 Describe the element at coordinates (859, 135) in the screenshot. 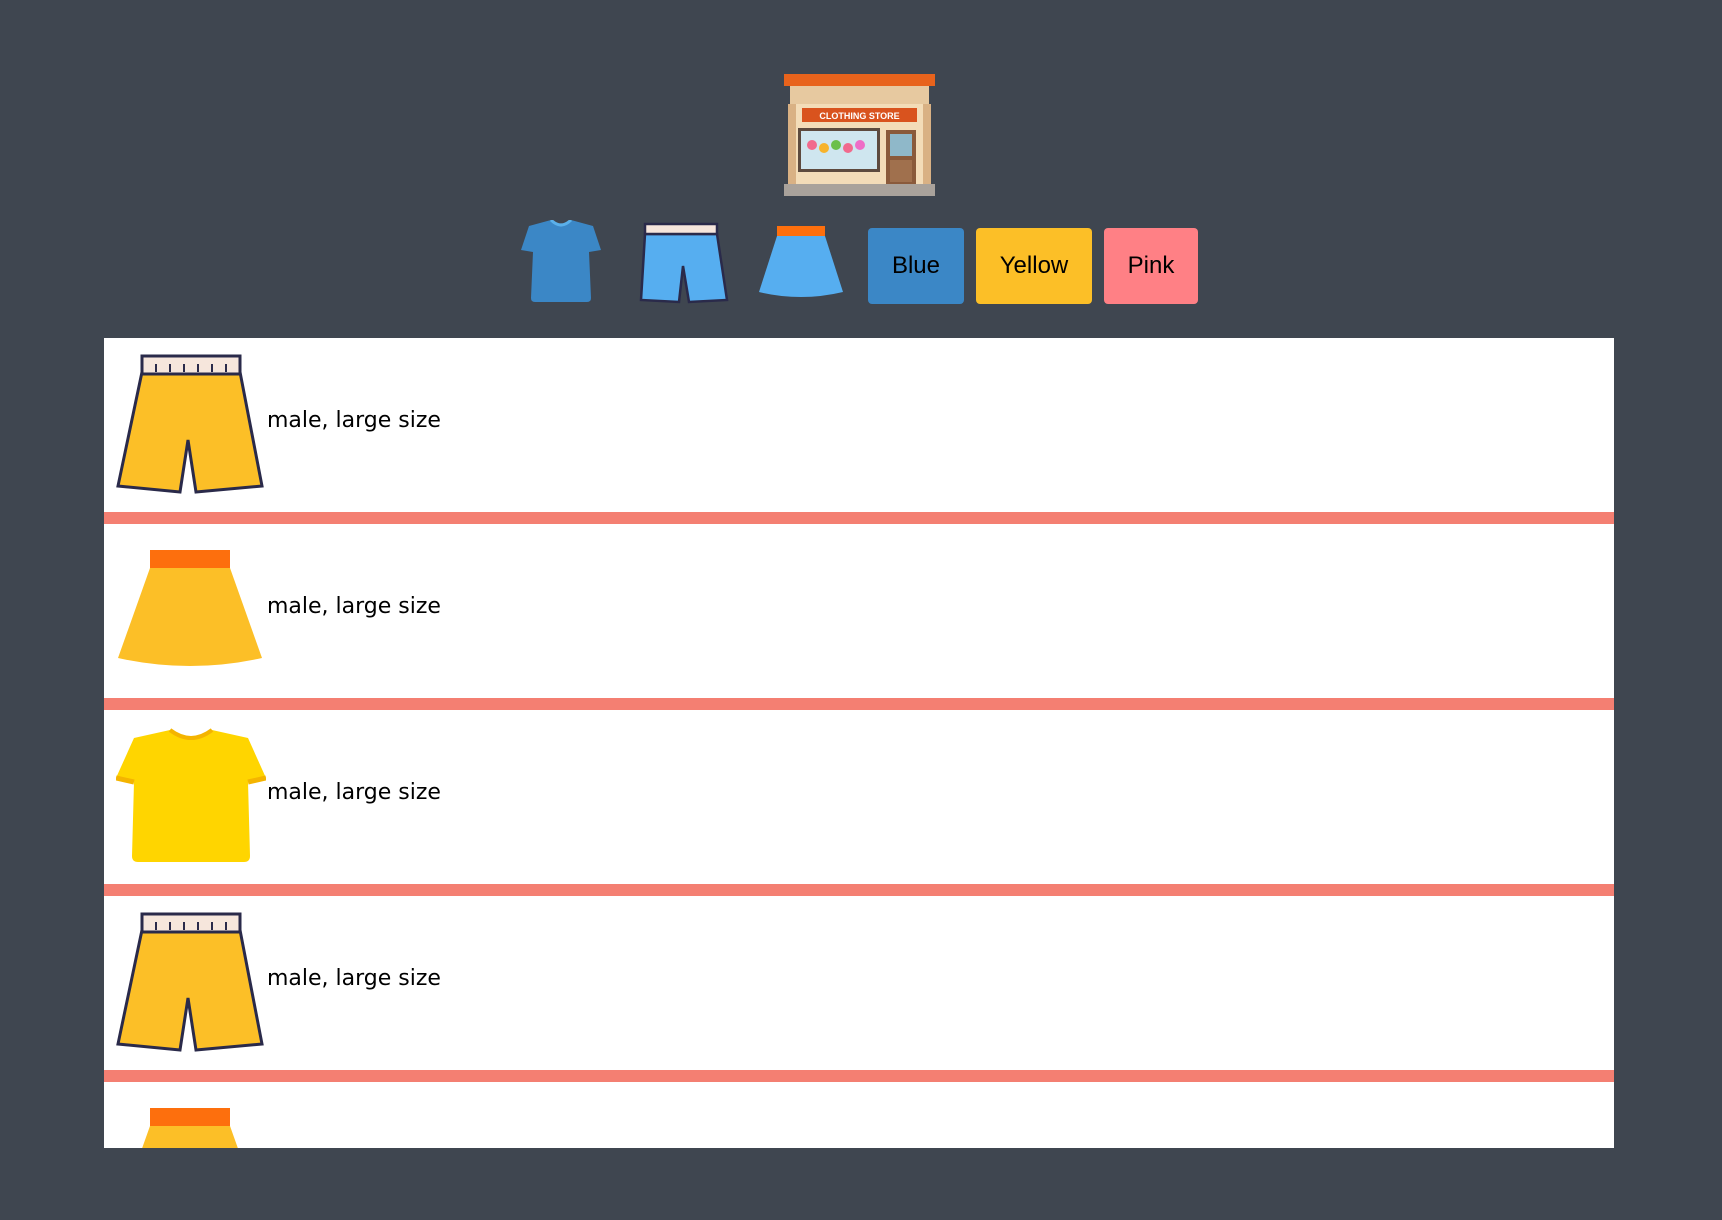

I see `clothing-store-icon: CLOTHING STORE` at that location.